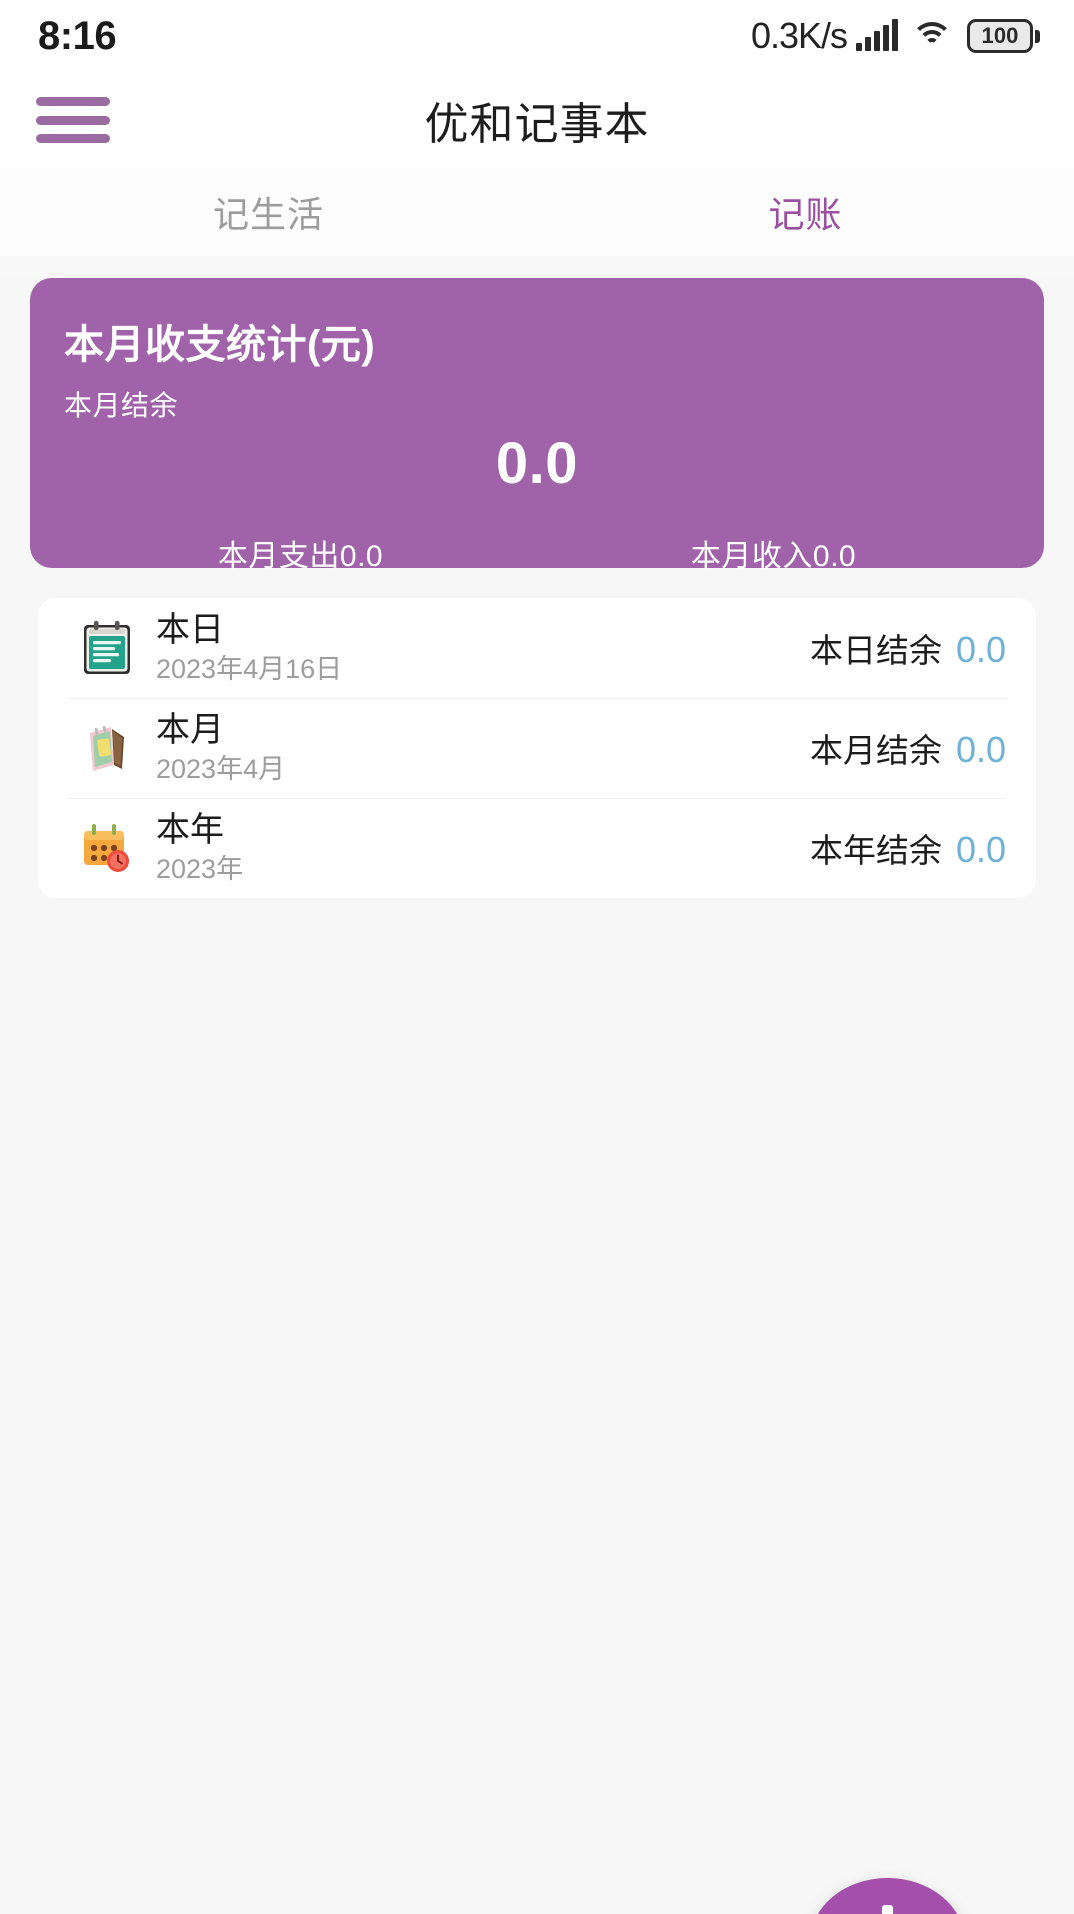 This screenshot has height=1914, width=1074. Describe the element at coordinates (932, 36) in the screenshot. I see `wifi-icon` at that location.